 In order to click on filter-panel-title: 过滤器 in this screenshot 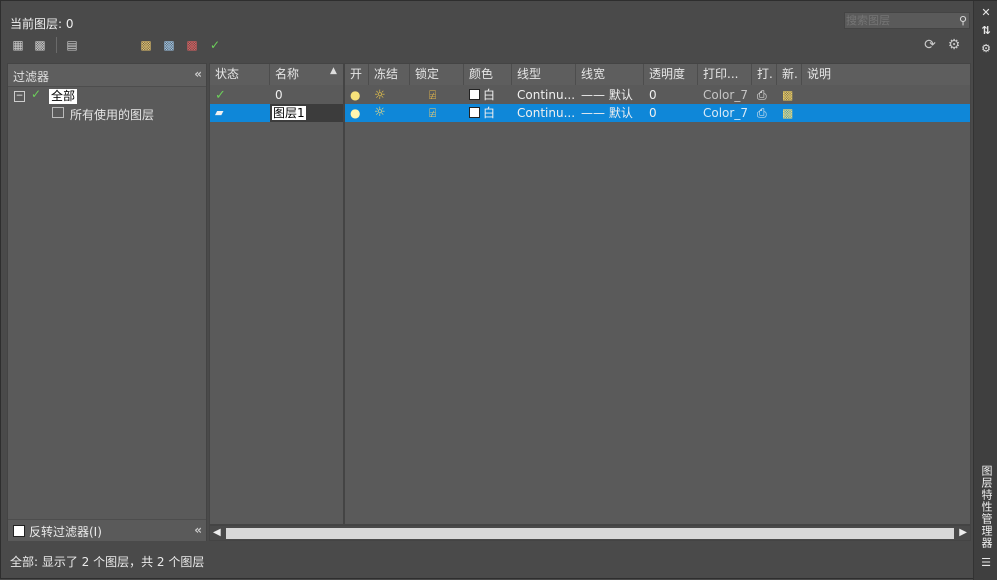, I will do `click(31, 77)`.